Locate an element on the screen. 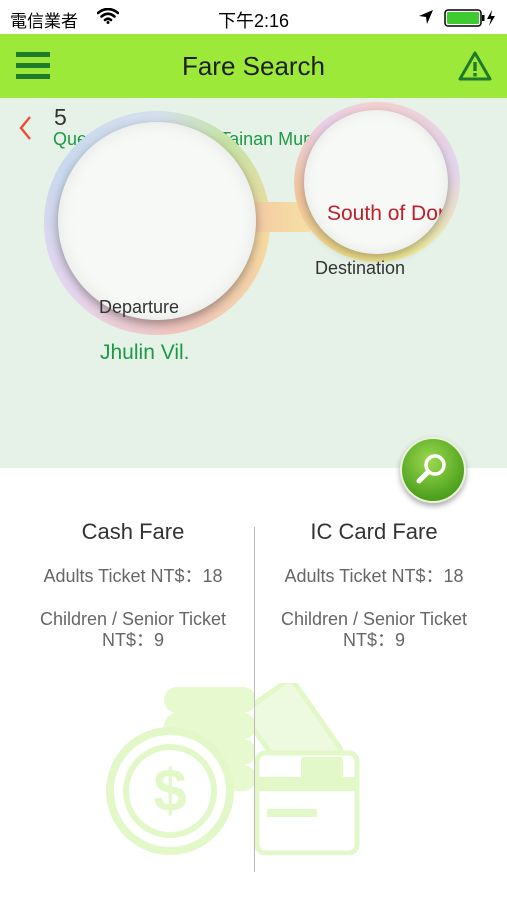 The height and width of the screenshot is (900, 507). location-arrow-icon is located at coordinates (426, 19).